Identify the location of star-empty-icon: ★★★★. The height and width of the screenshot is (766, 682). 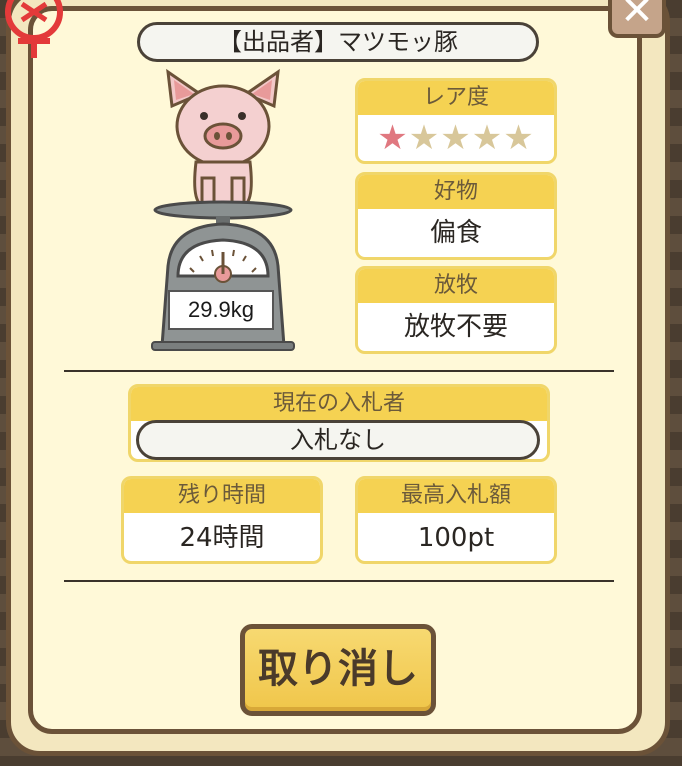
(471, 138).